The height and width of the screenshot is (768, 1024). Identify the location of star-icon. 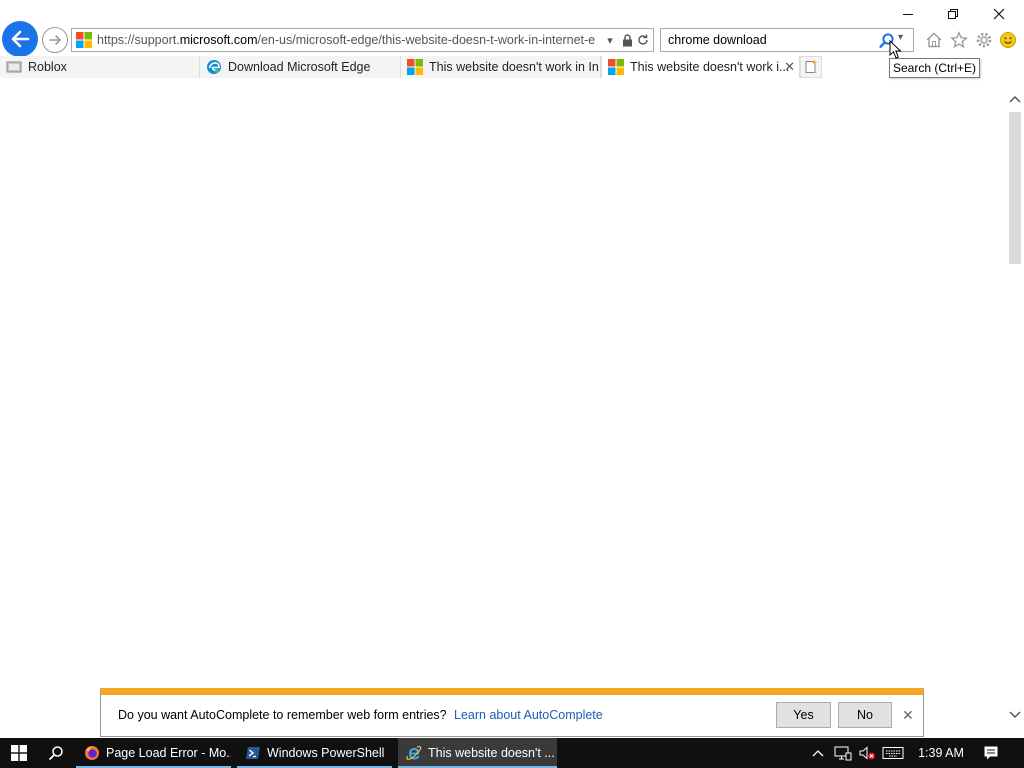
(959, 40).